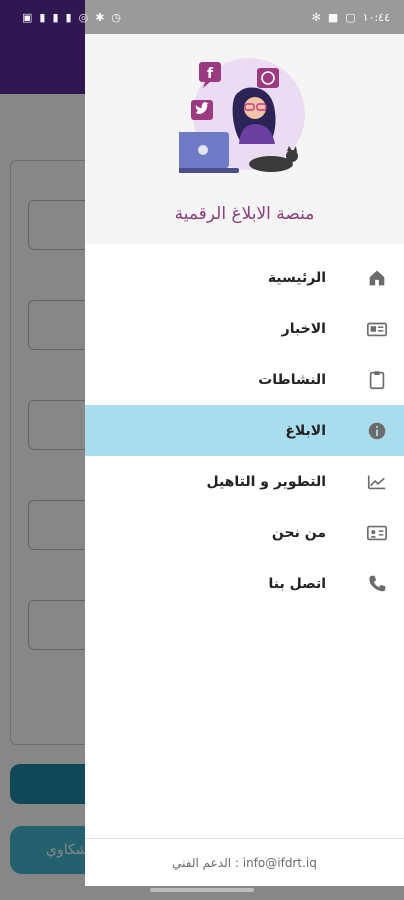 The height and width of the screenshot is (900, 404). I want to click on menu-item-report: الابلاغ, so click(244, 430).